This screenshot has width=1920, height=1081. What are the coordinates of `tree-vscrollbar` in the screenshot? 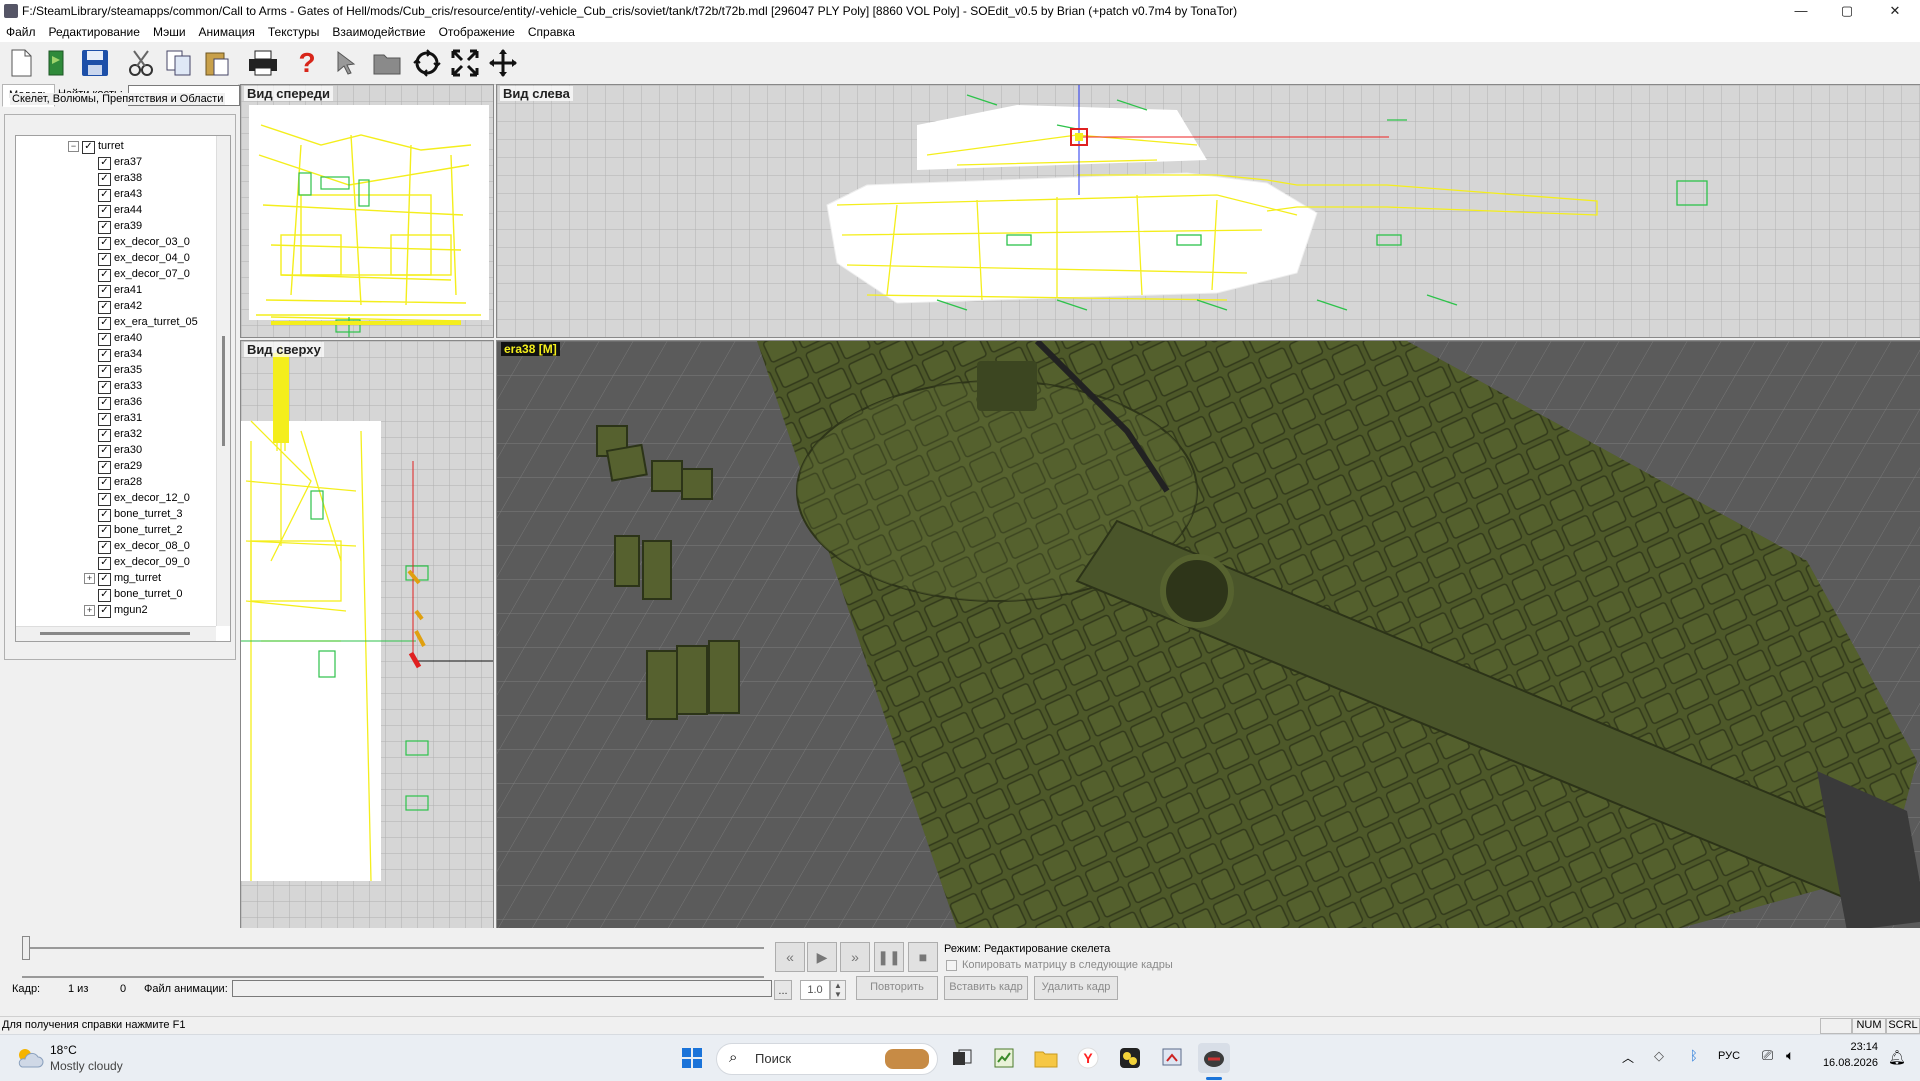 It's located at (223, 381).